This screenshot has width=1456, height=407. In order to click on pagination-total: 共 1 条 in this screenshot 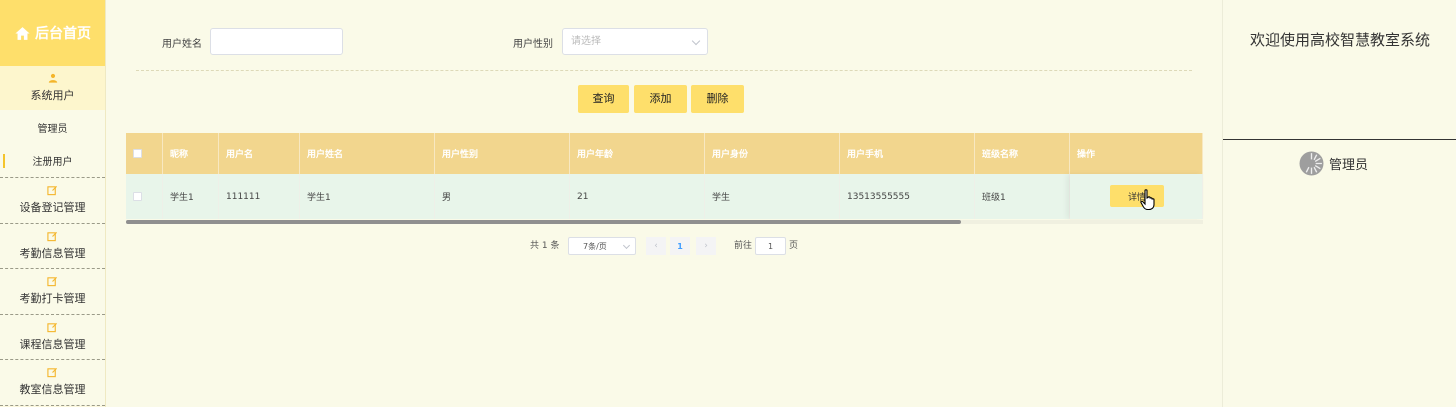, I will do `click(545, 246)`.